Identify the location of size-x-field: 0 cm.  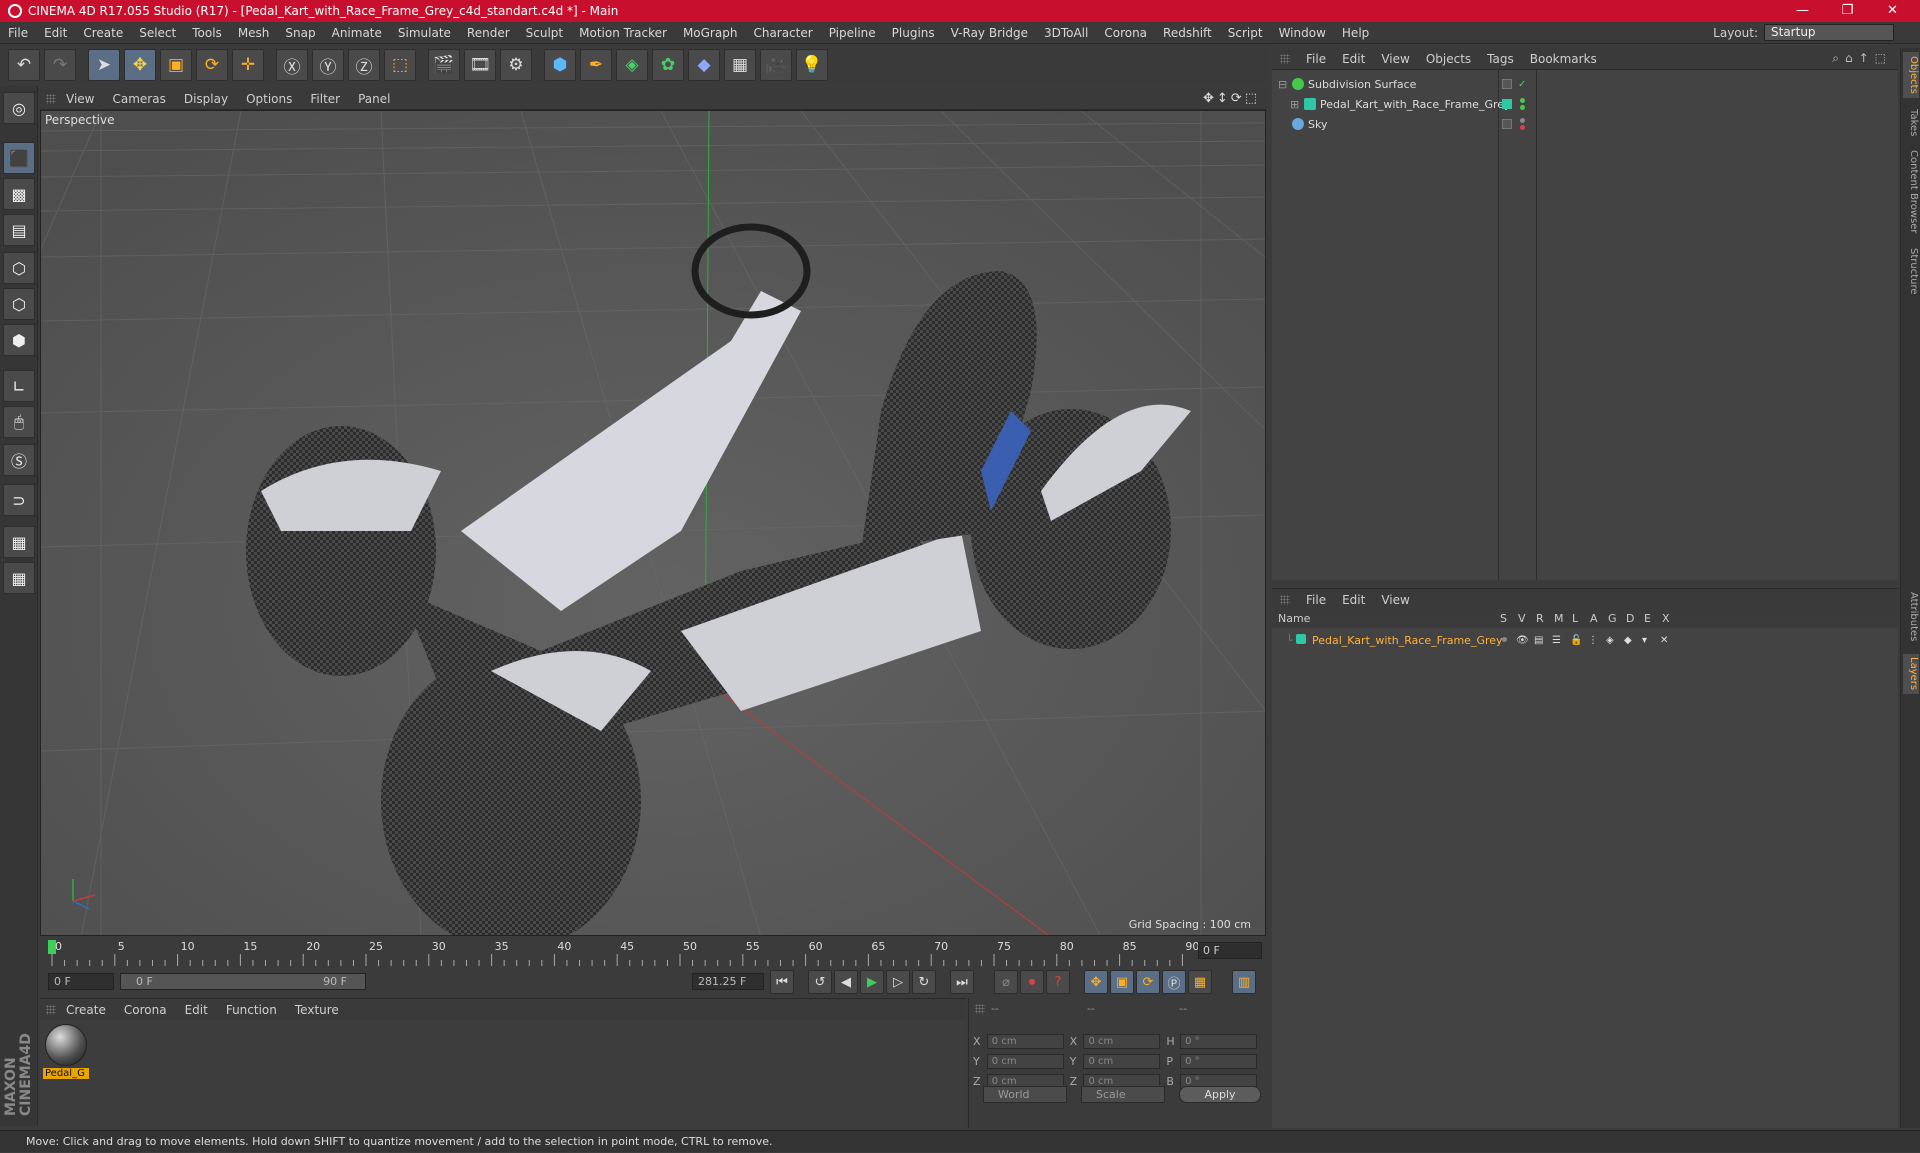
(1122, 1041).